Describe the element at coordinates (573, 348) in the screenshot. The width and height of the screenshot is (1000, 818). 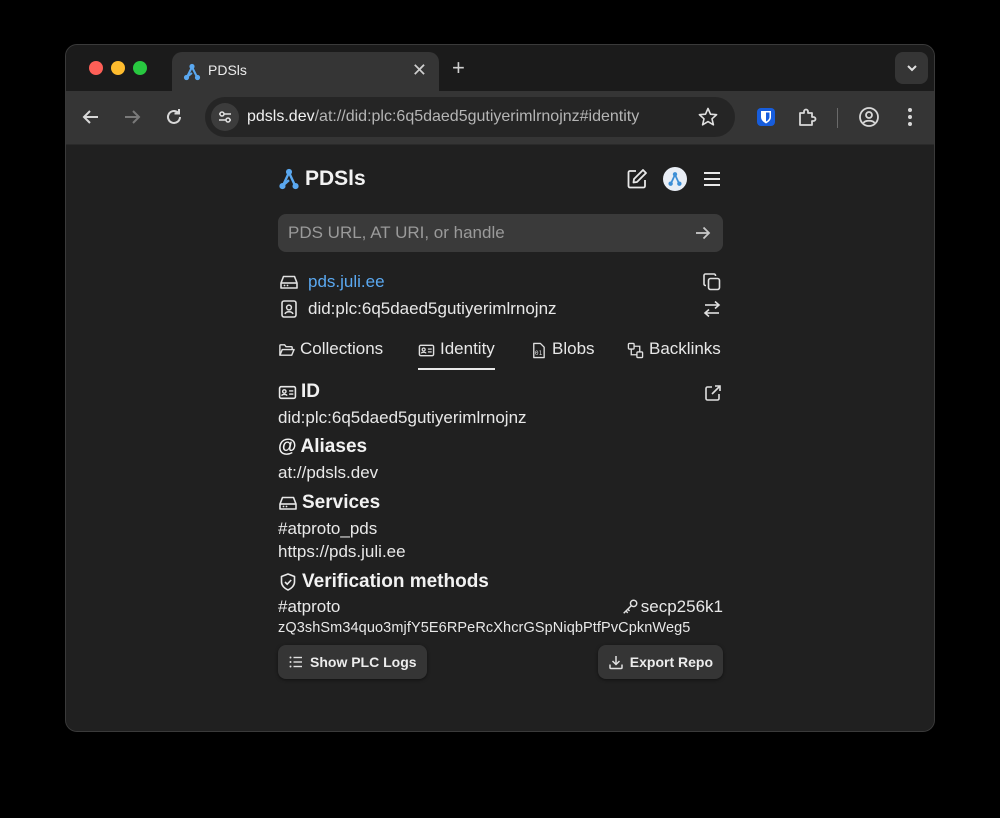
I see `tab-label: Blobs` at that location.